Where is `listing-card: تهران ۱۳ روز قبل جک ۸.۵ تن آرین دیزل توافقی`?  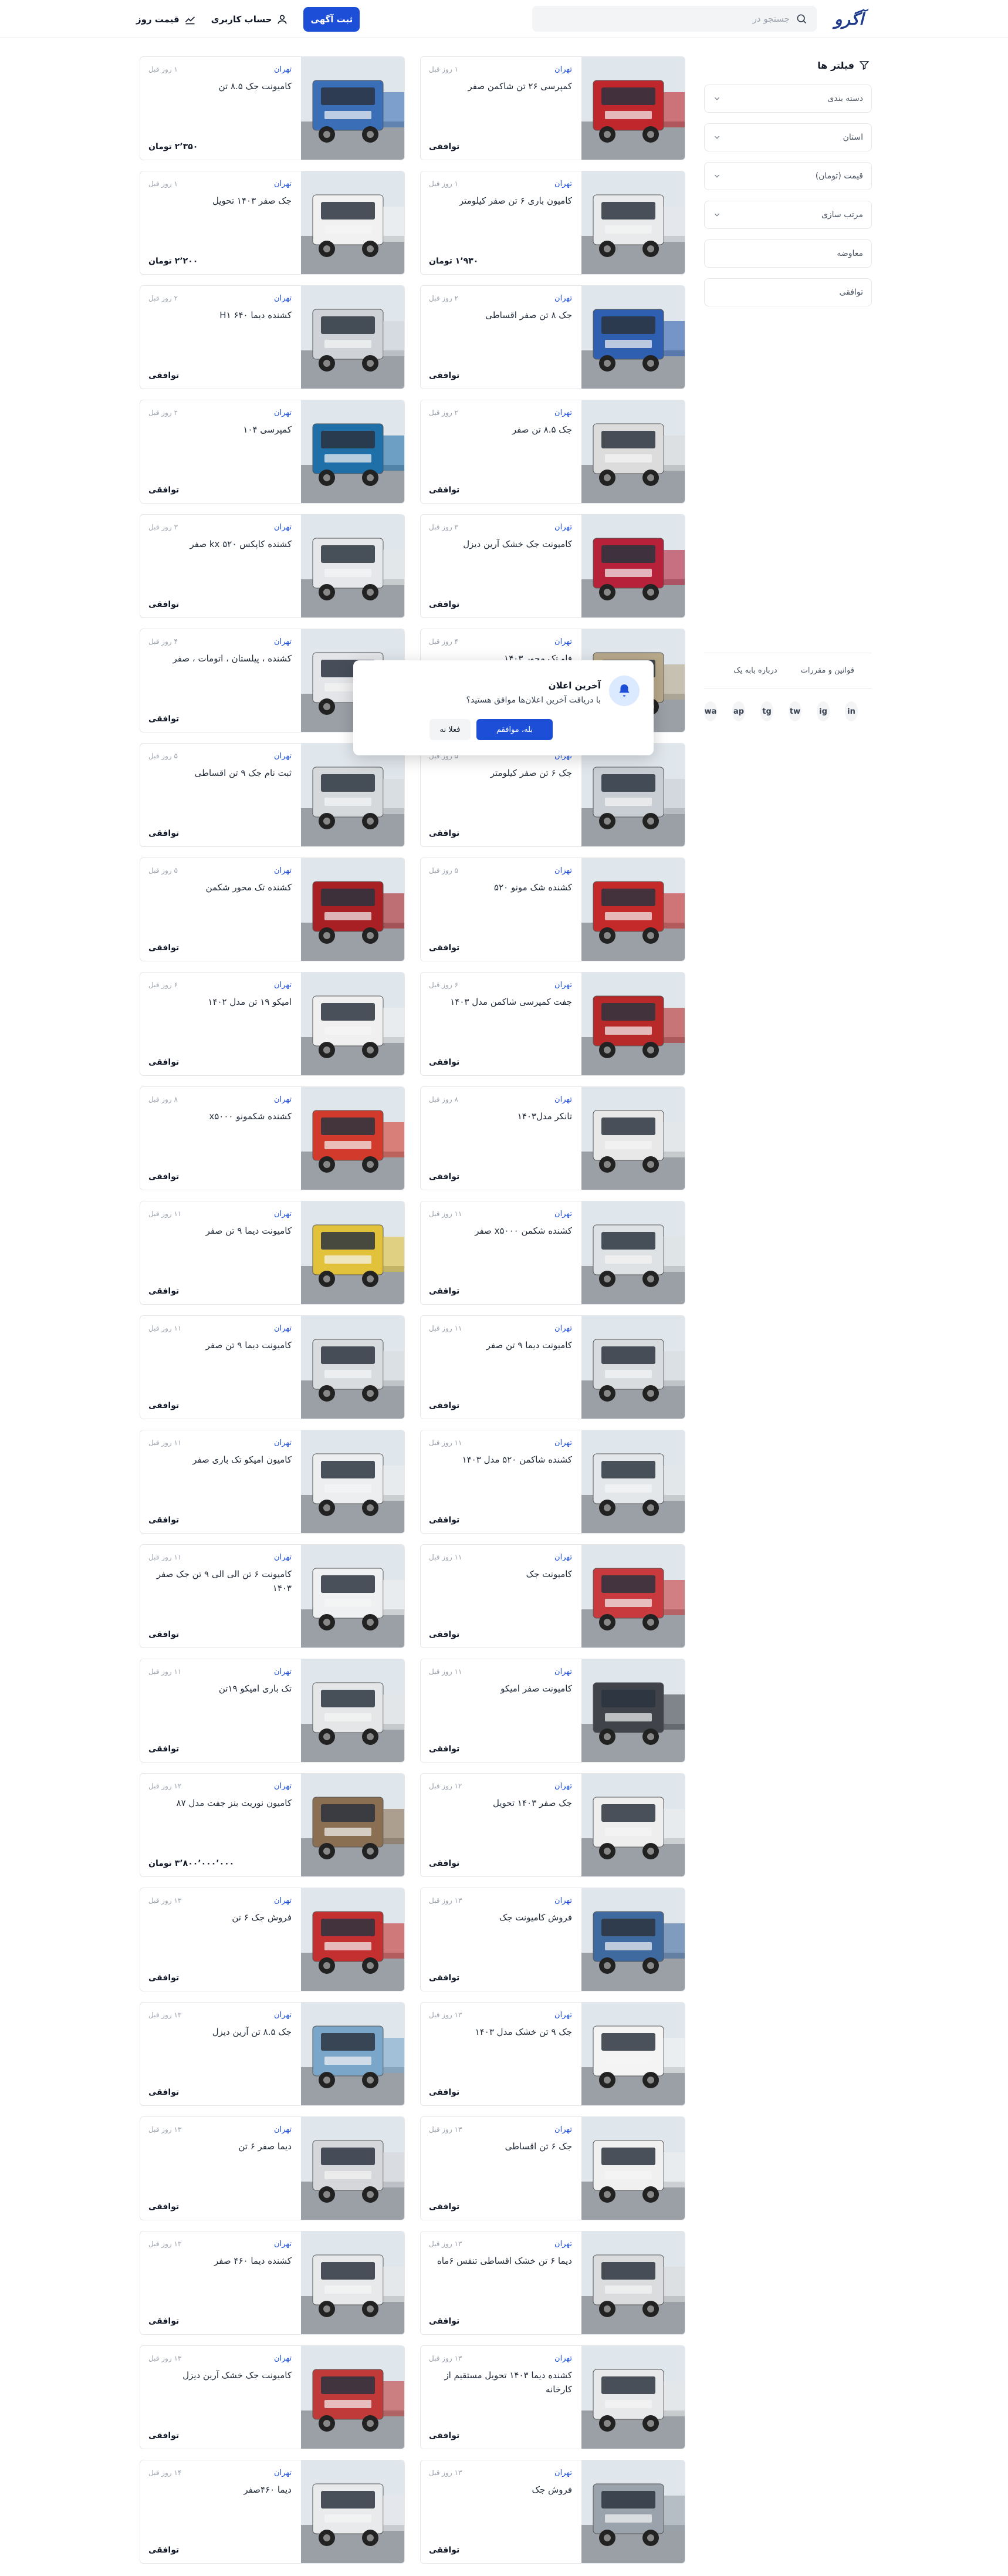
listing-card: تهران ۱۳ روز قبل جک ۸.۵ تن آرین دیزل توافقی is located at coordinates (272, 2054).